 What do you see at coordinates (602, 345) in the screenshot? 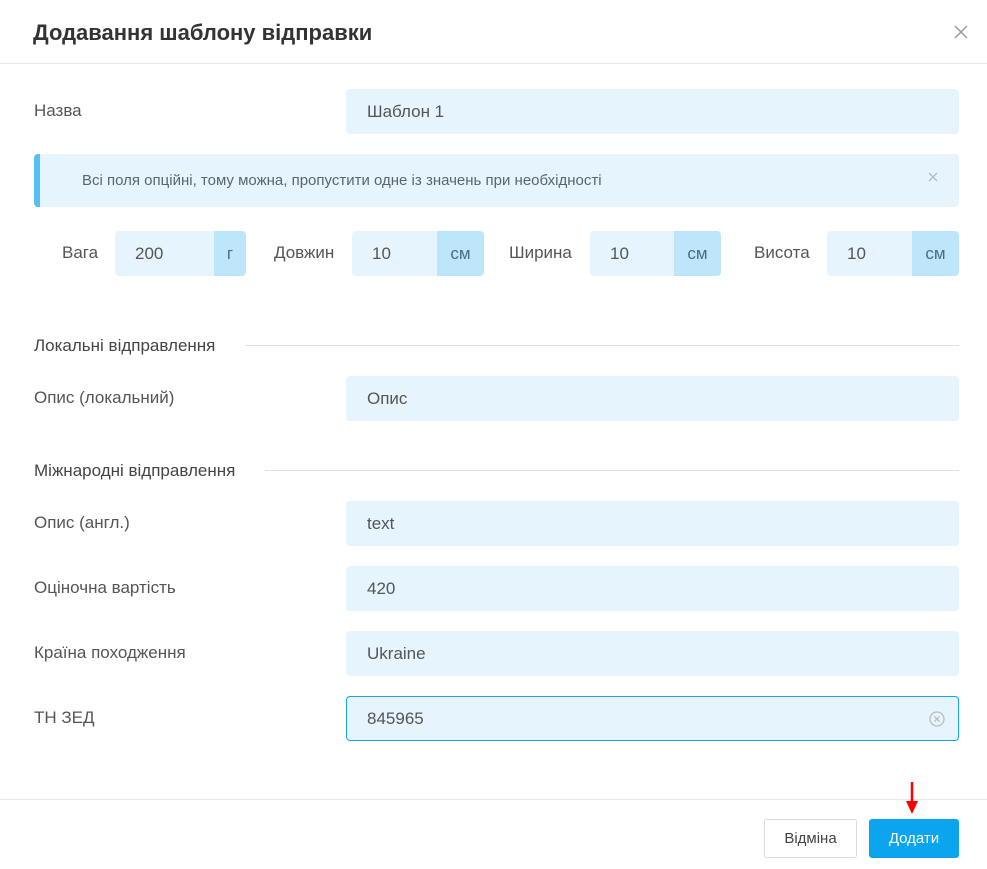
I see `local-section-divider` at bounding box center [602, 345].